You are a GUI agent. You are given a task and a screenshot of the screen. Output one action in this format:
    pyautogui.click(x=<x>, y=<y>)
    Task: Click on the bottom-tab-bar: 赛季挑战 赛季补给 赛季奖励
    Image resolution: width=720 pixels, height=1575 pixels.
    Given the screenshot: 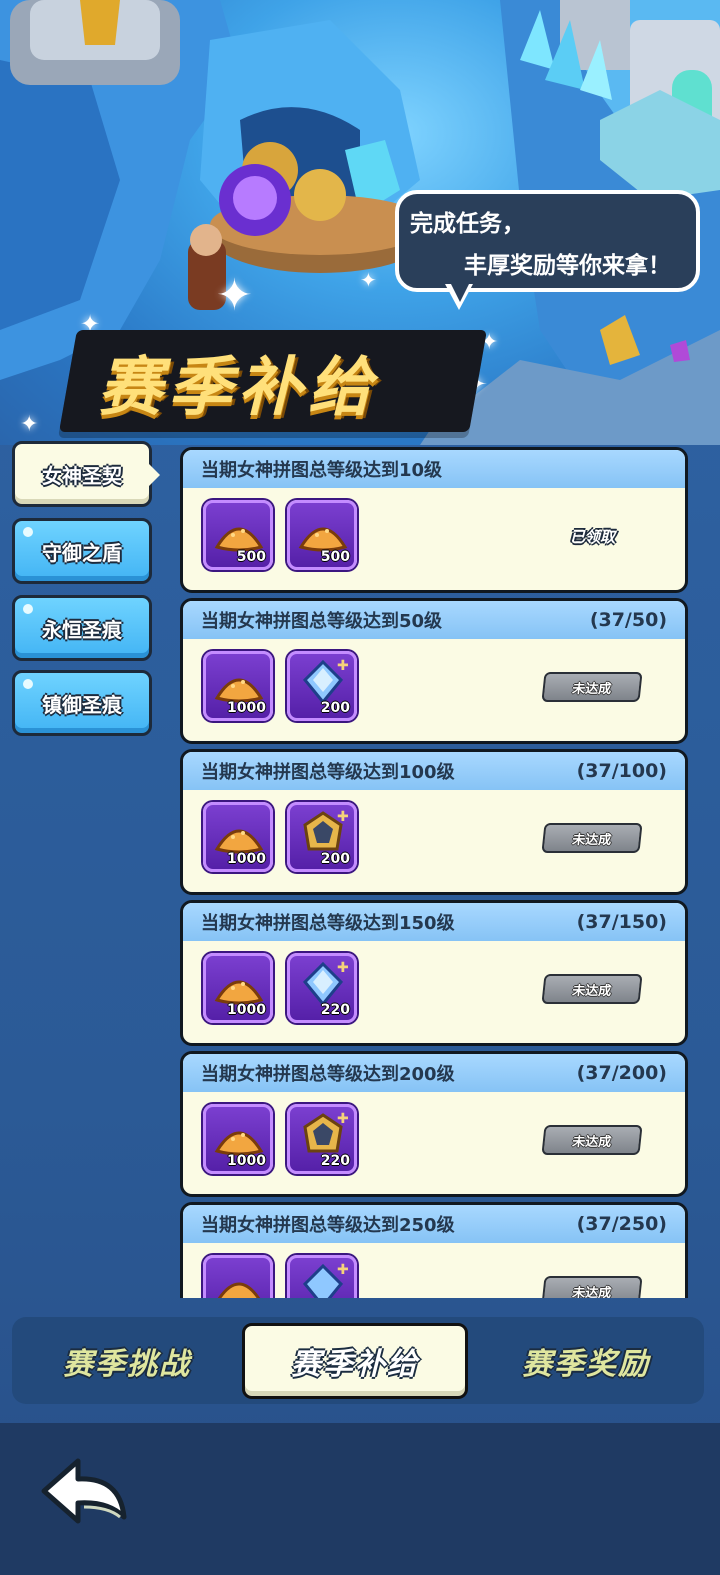 What is the action you would take?
    pyautogui.click(x=358, y=1360)
    